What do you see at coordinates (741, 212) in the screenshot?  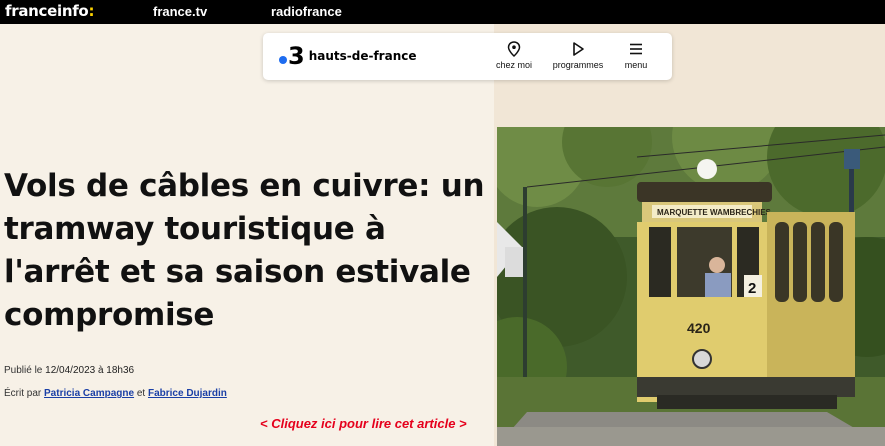 I see `tram-sign-right: WAMBRECHIES` at bounding box center [741, 212].